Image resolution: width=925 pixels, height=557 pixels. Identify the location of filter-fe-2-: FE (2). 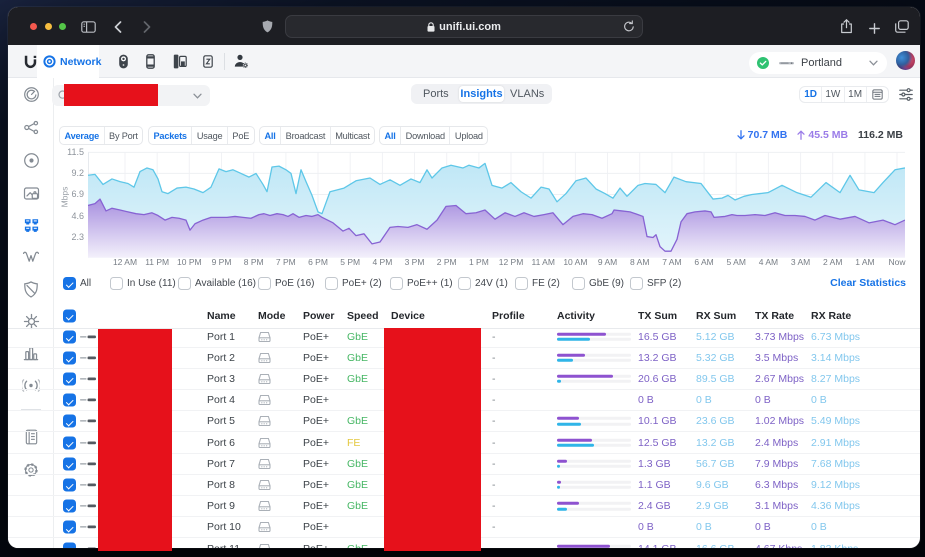
(537, 283).